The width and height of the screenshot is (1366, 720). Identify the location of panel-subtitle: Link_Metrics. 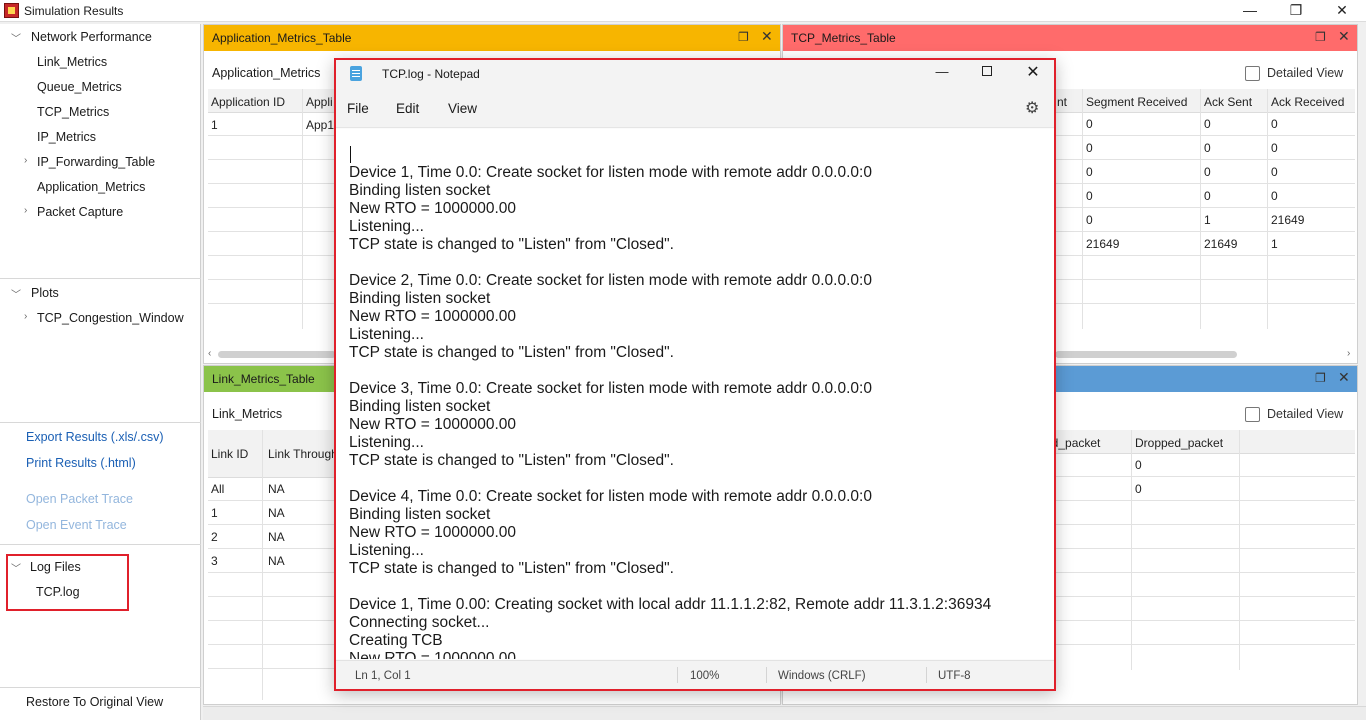
(247, 414).